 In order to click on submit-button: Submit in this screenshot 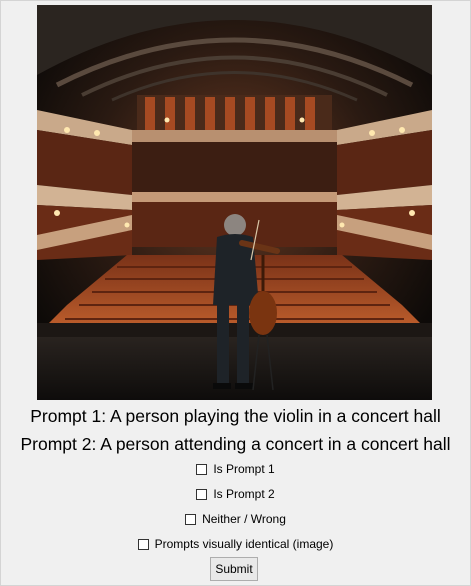, I will do `click(234, 569)`.